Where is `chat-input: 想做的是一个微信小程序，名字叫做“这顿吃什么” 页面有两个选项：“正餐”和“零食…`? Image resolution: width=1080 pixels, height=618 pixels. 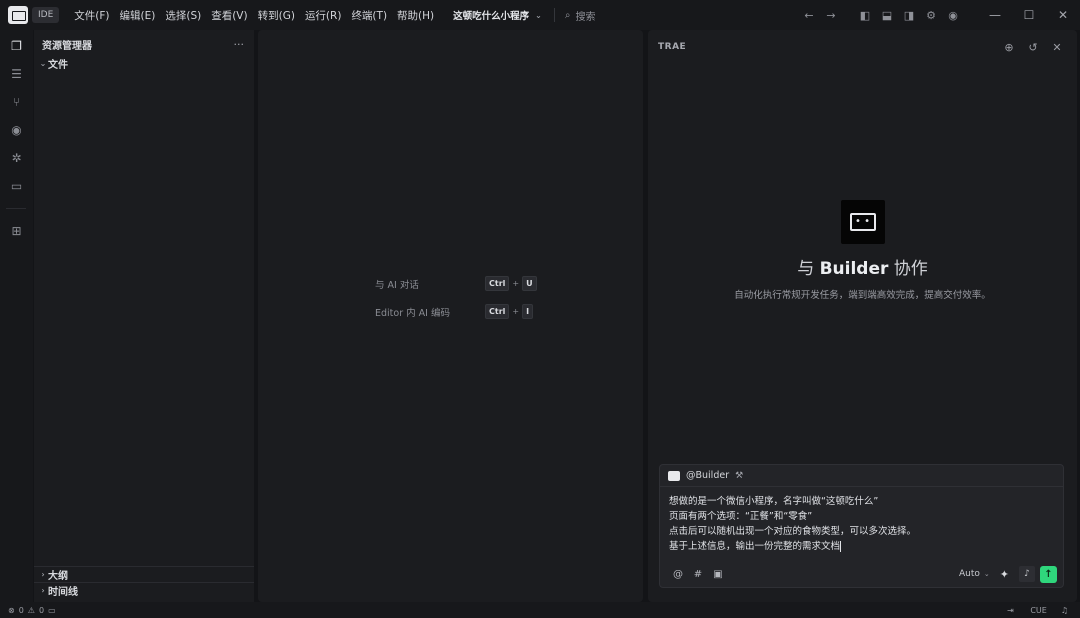
chat-input: 想做的是一个微信小程序，名字叫做“这顿吃什么” 页面有两个选项：“正餐”和“零食… is located at coordinates (861, 520).